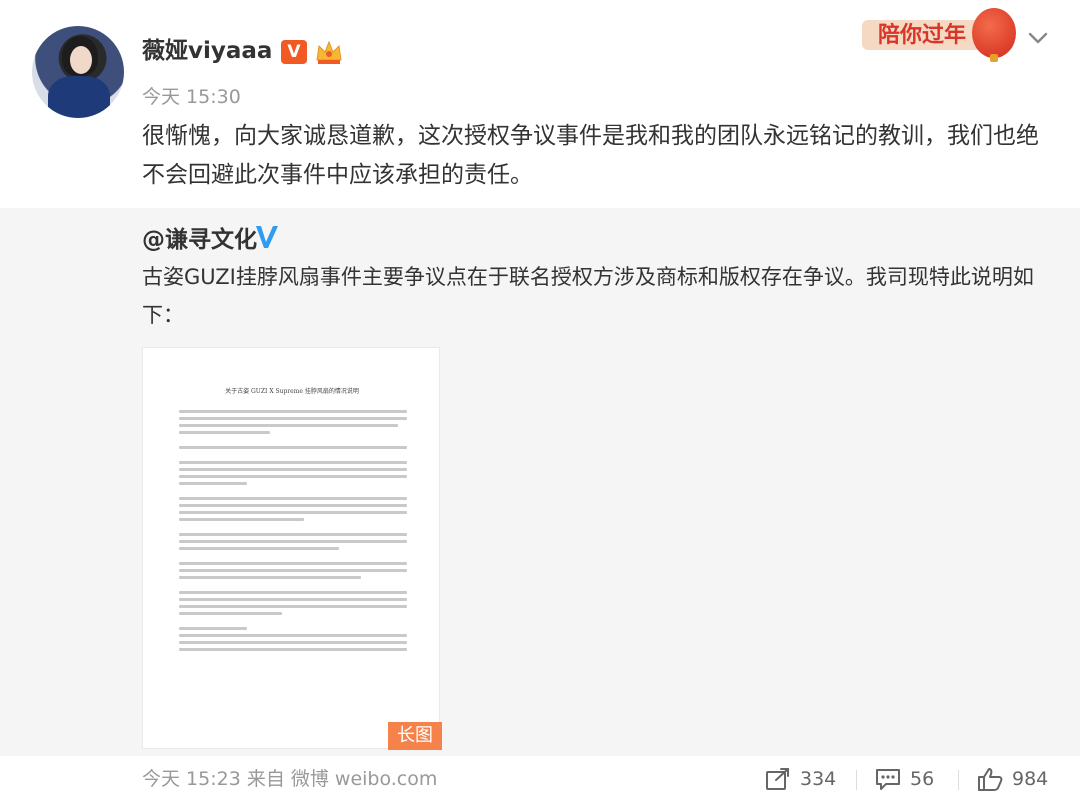 The image size is (1080, 802). Describe the element at coordinates (1038, 38) in the screenshot. I see `chevron-down-icon` at that location.